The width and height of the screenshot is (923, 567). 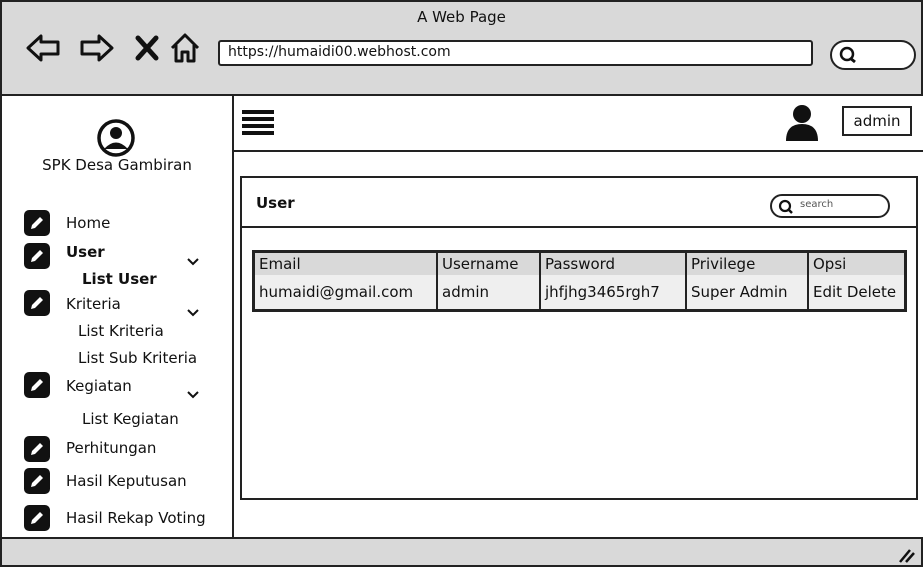 I want to click on browser-search-field, so click(x=873, y=55).